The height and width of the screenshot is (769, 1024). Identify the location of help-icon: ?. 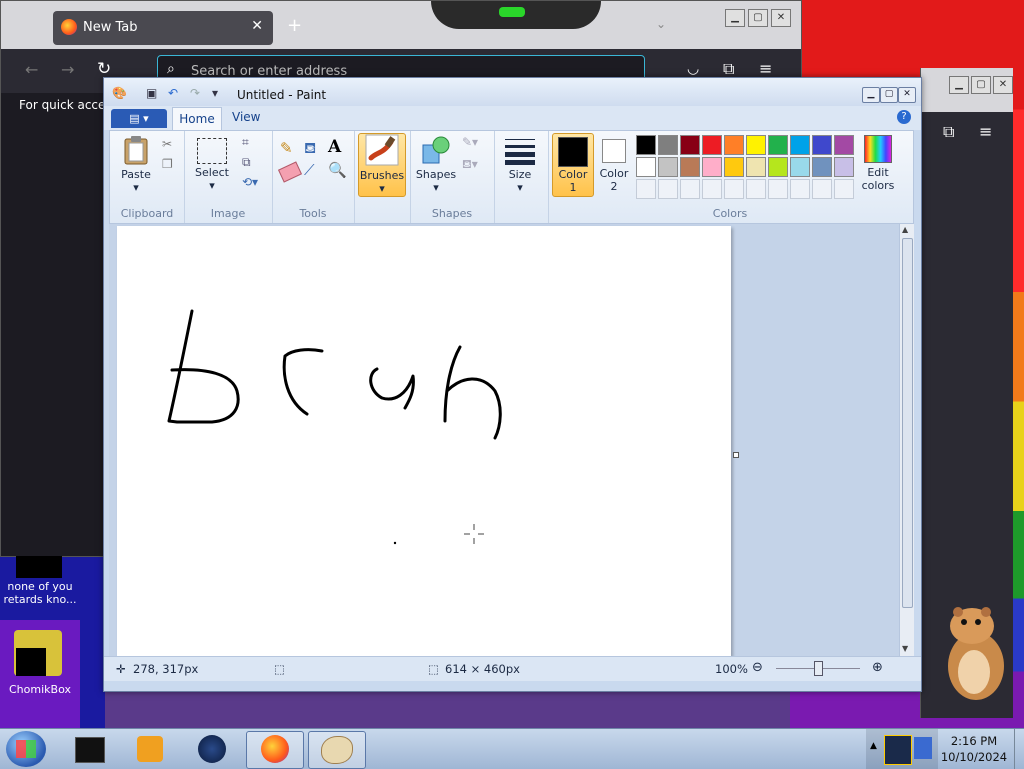
(904, 117).